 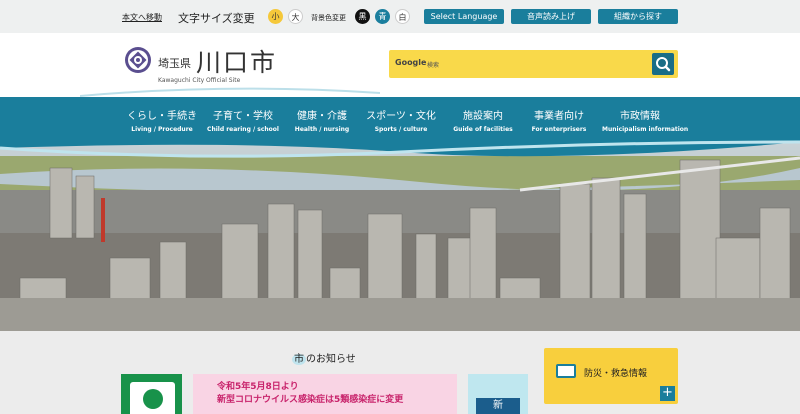 What do you see at coordinates (401, 129) in the screenshot?
I see `nav-item-sublabel: Sports / culture` at bounding box center [401, 129].